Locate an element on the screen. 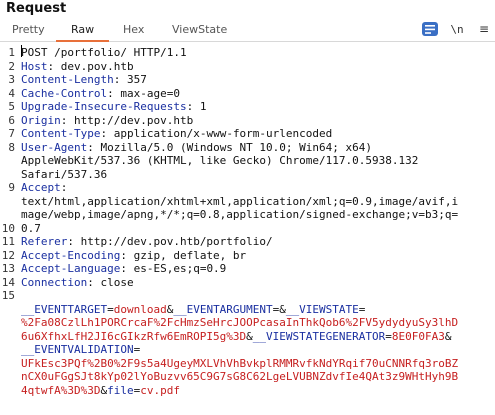 The height and width of the screenshot is (415, 495). view-tabs: Pretty Raw Hex ViewState is located at coordinates (247, 30).